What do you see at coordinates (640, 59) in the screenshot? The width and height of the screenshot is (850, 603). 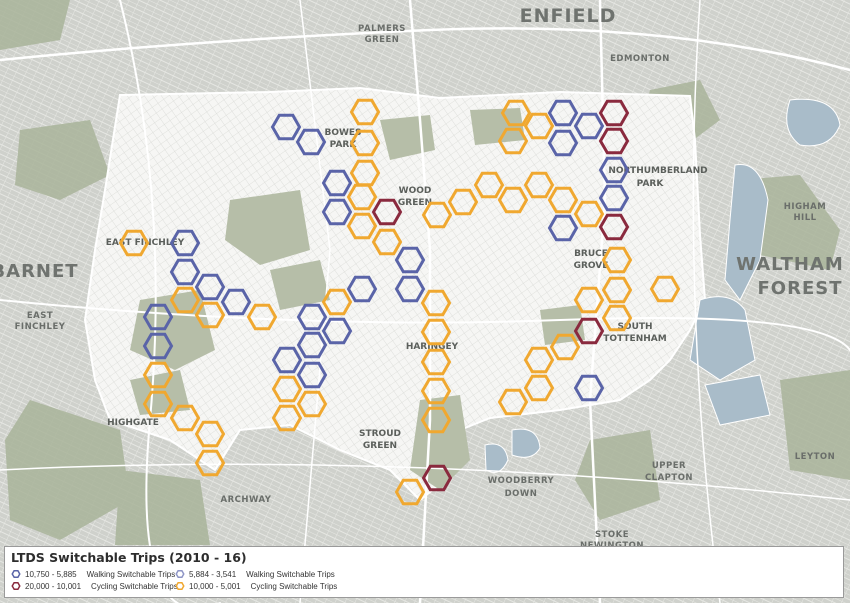 I see `label-edmonton: EDMONTON` at bounding box center [640, 59].